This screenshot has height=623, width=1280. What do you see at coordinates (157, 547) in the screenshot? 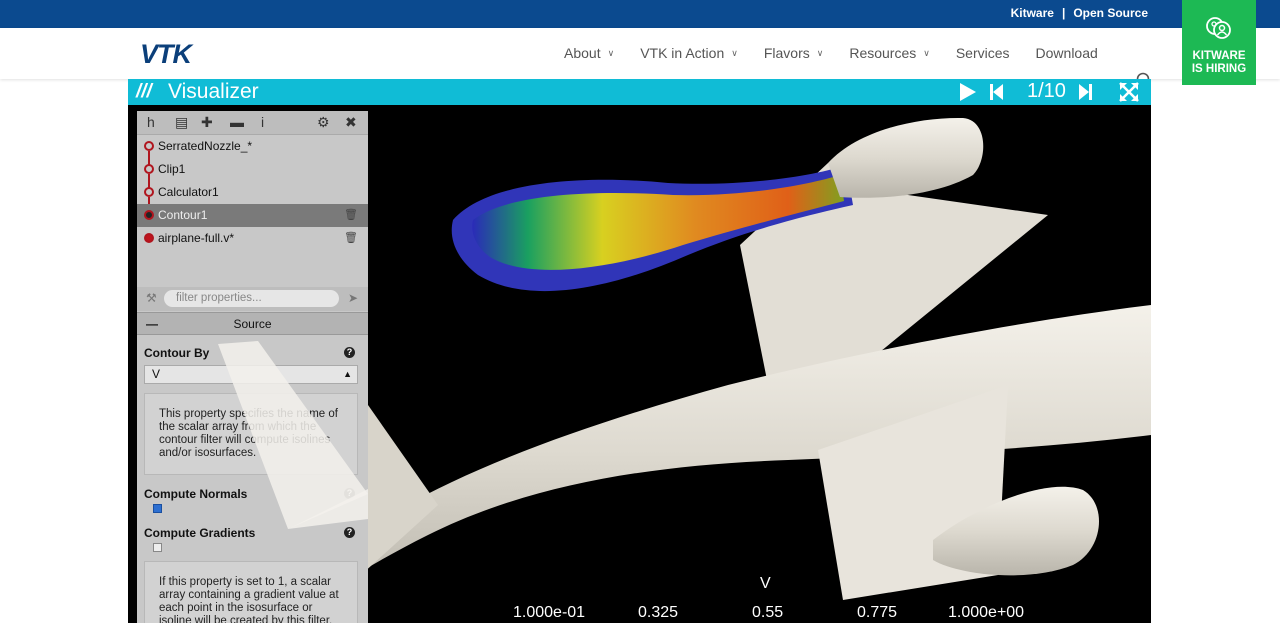
I see `compute-gradients-checkbox` at bounding box center [157, 547].